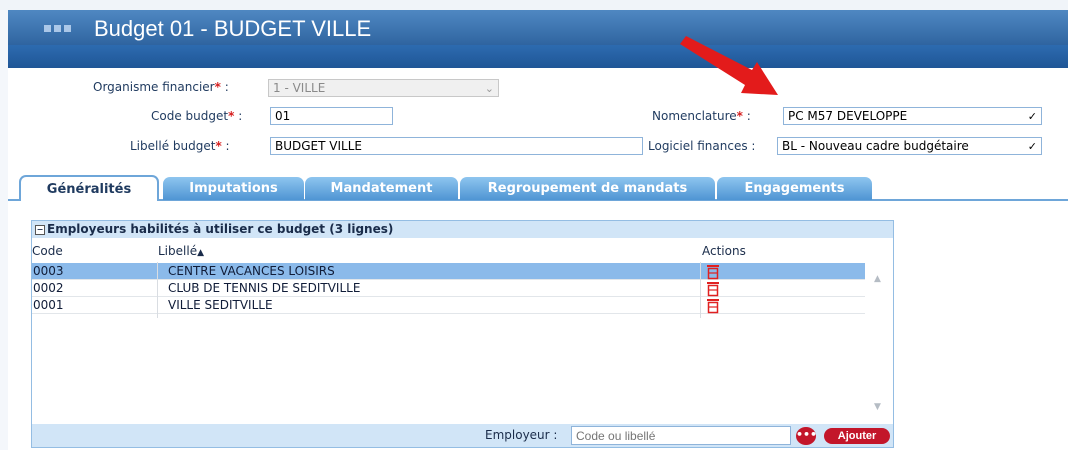  What do you see at coordinates (587, 188) in the screenshot?
I see `tab-regroupement-mandats: Regroupement de mandats` at bounding box center [587, 188].